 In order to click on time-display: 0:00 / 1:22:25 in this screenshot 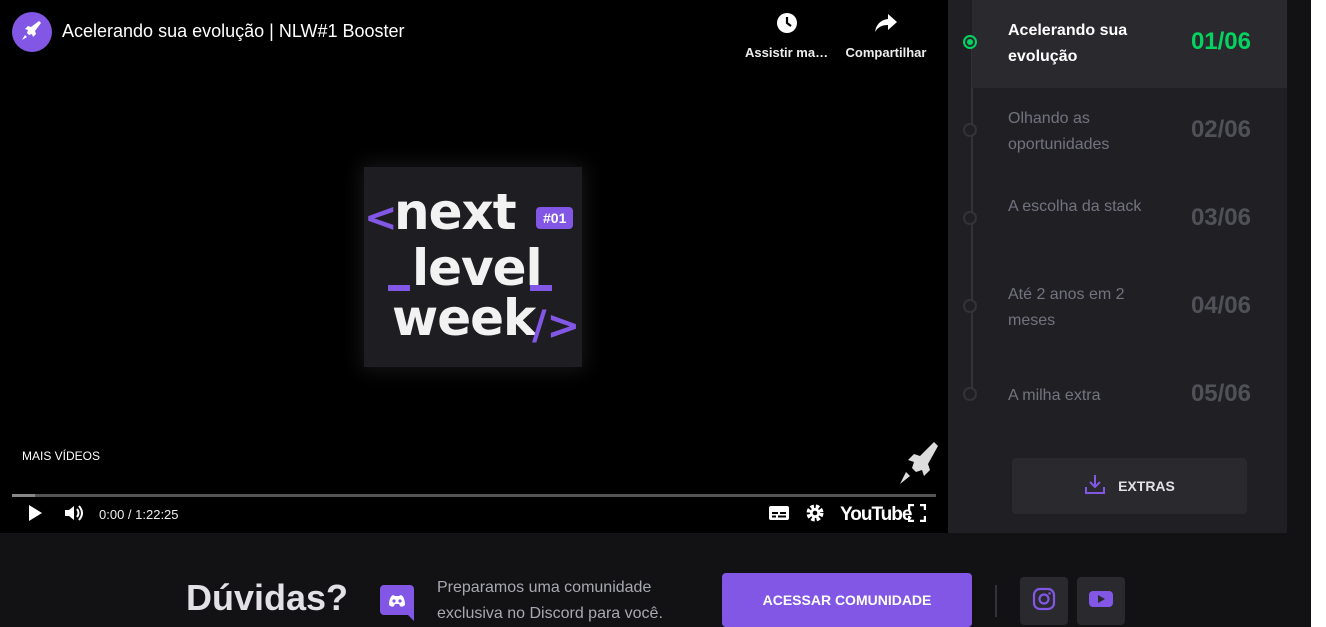, I will do `click(139, 514)`.